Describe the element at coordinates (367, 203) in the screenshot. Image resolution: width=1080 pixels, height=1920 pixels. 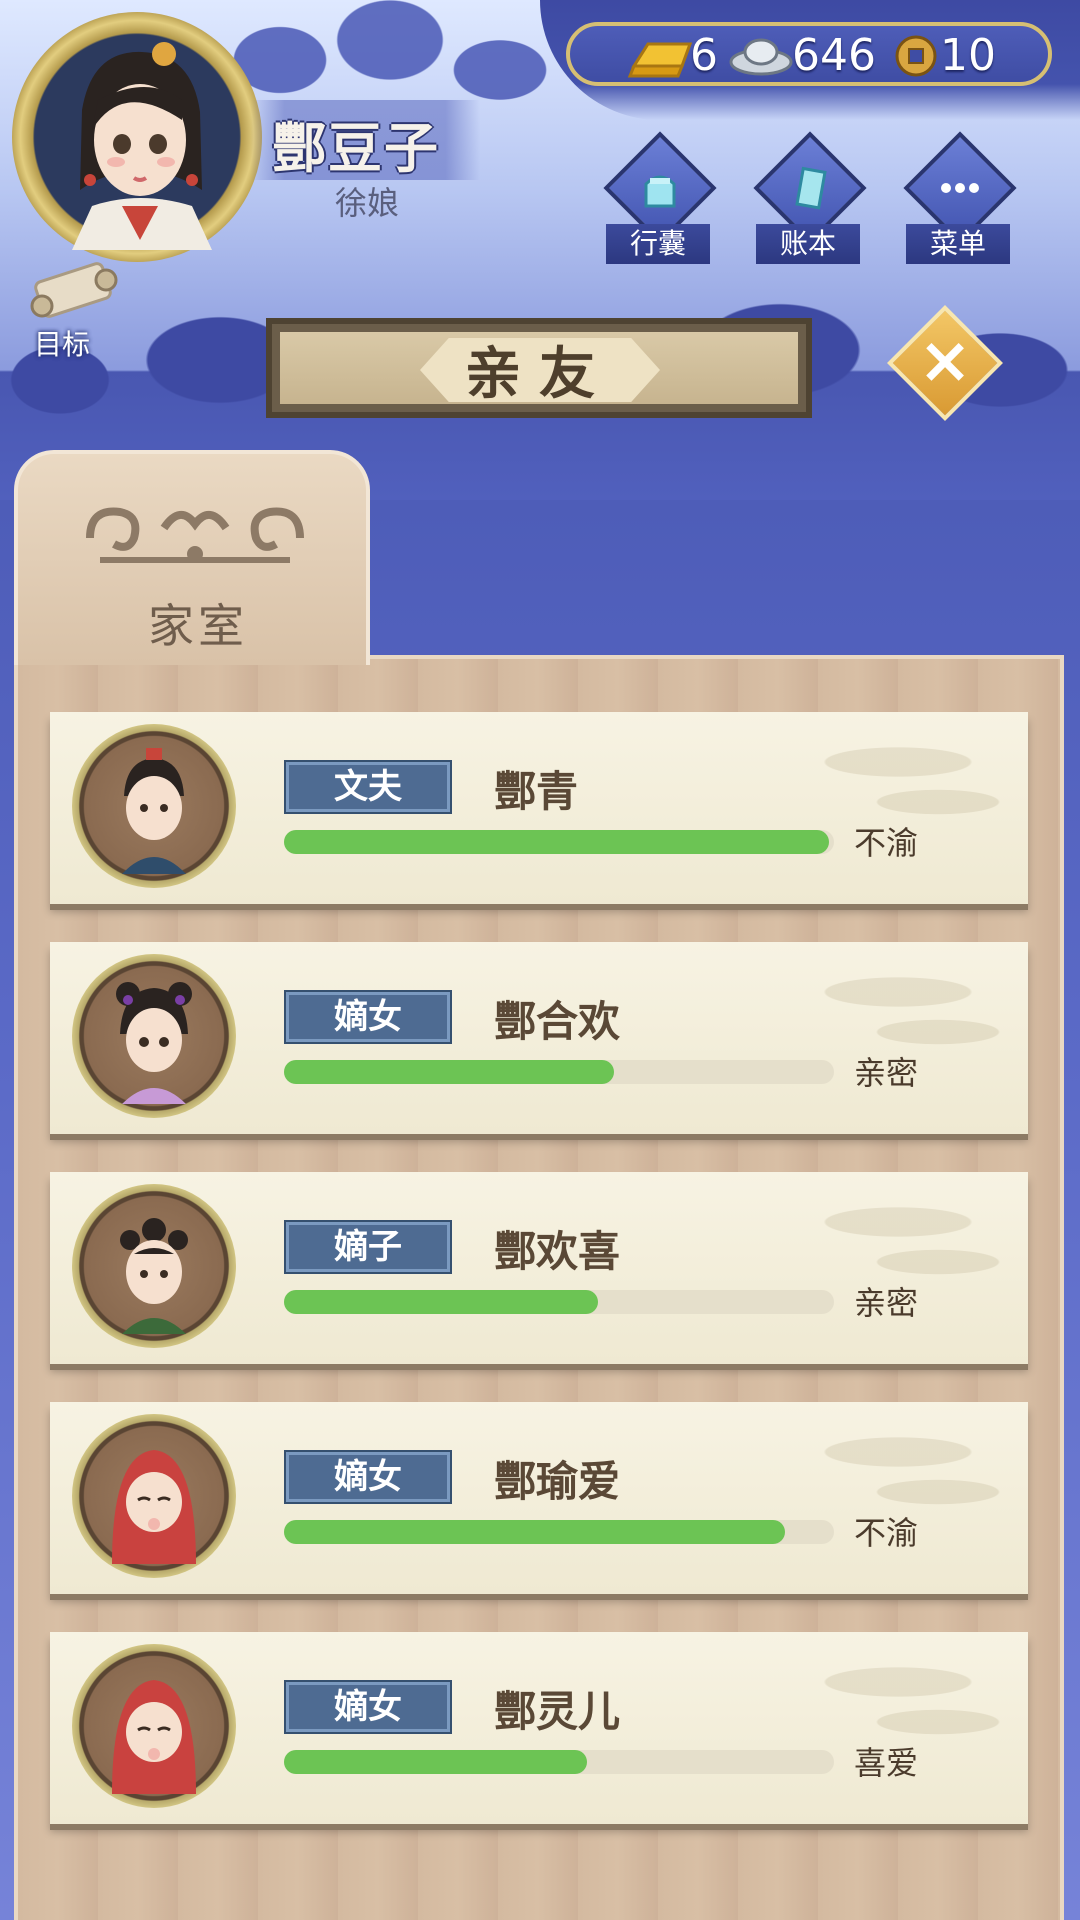
I see `player-title: 徐娘` at that location.